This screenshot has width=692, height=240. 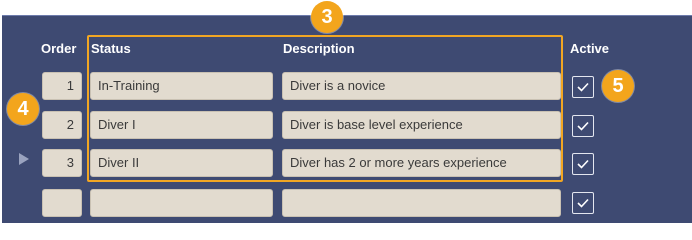 What do you see at coordinates (181, 203) in the screenshot?
I see `status-field` at bounding box center [181, 203].